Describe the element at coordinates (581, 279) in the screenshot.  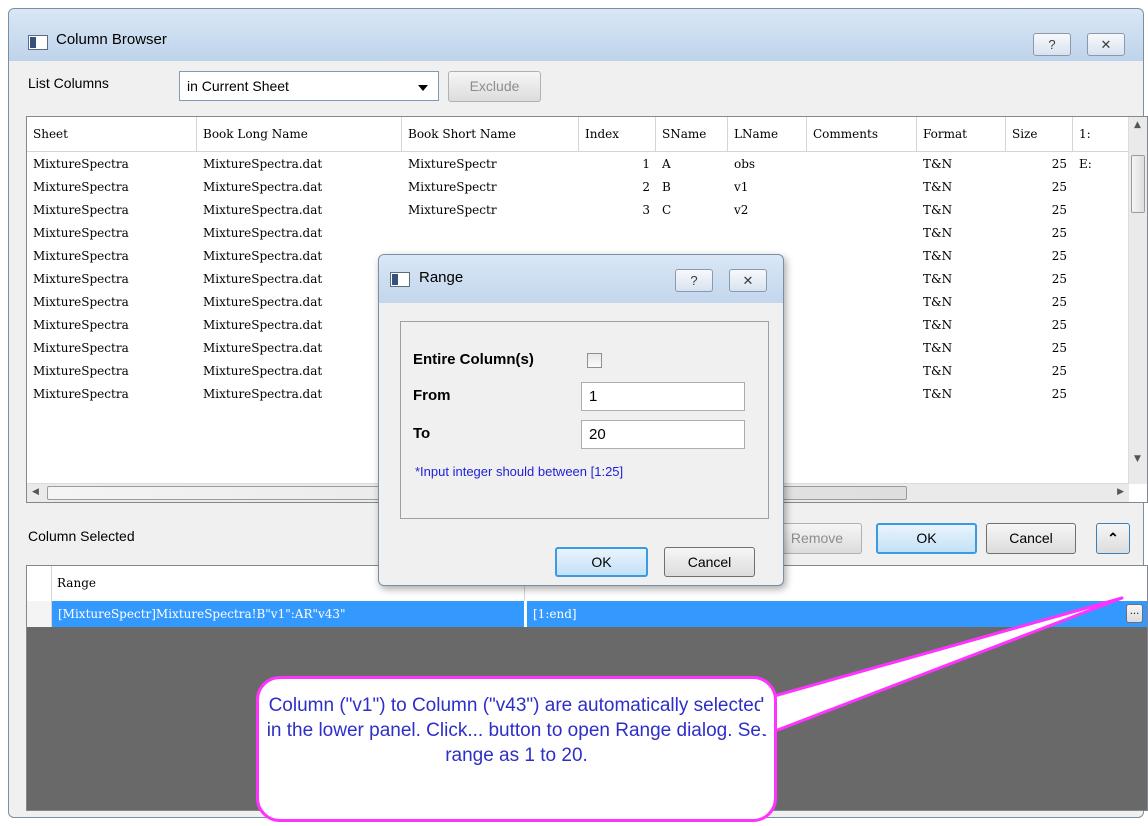
I see `range-dialog-title-bar: Range ? ✕` at that location.